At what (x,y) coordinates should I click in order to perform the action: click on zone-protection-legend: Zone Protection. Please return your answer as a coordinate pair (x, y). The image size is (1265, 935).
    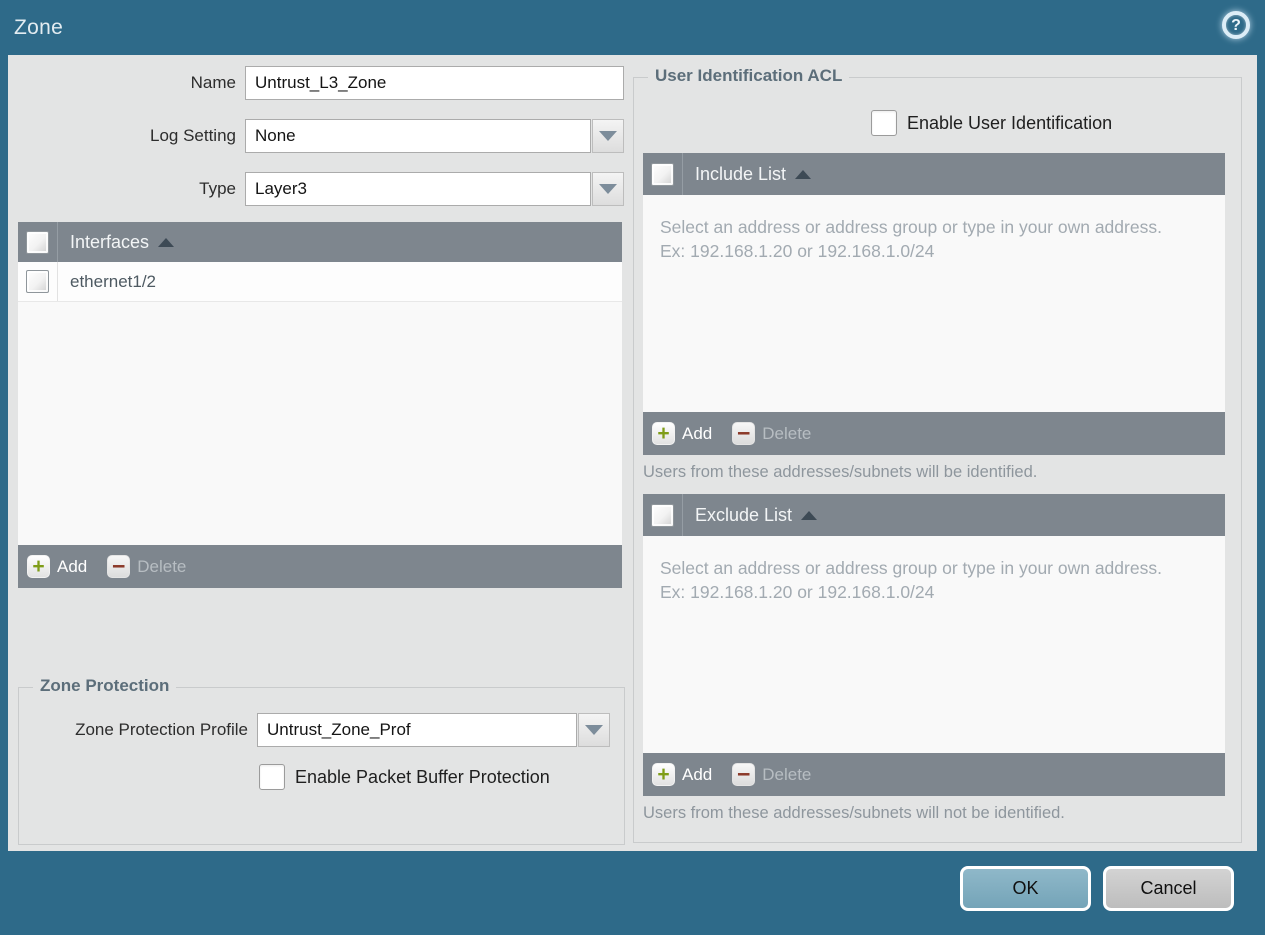
    Looking at the image, I should click on (105, 686).